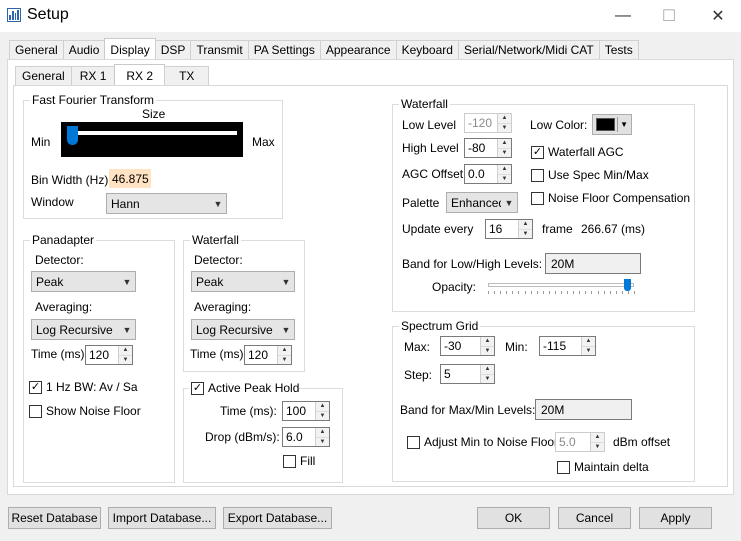 Image resolution: width=741 pixels, height=541 pixels. What do you see at coordinates (567, 346) in the screenshot?
I see `grid-min-spinner: -115 ▲ ▼` at bounding box center [567, 346].